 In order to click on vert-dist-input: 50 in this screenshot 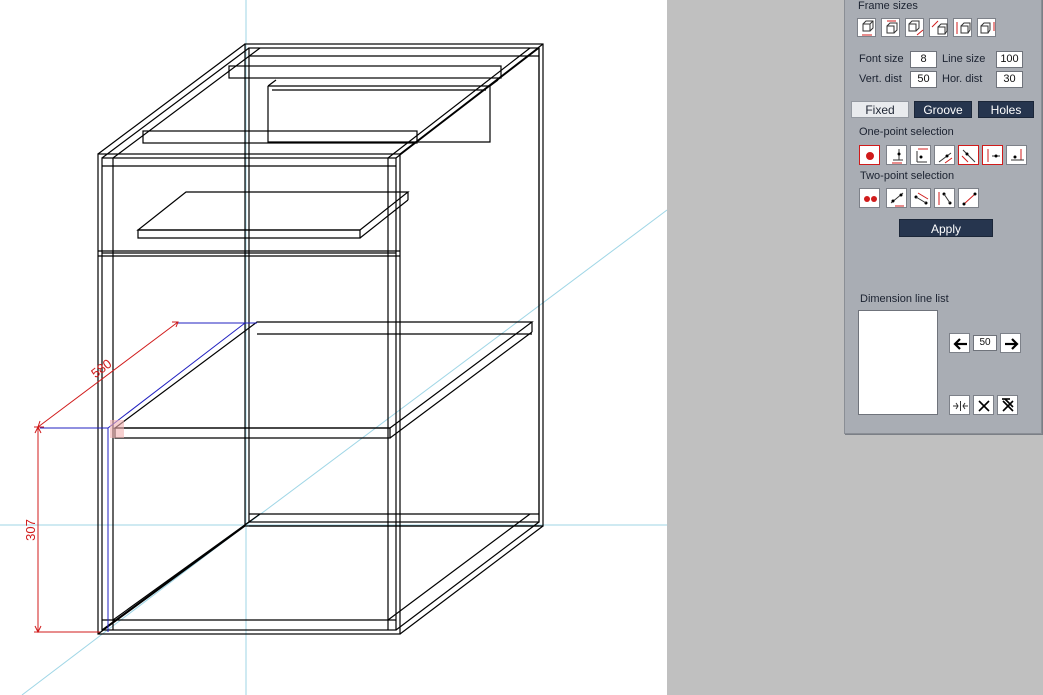, I will do `click(923, 79)`.